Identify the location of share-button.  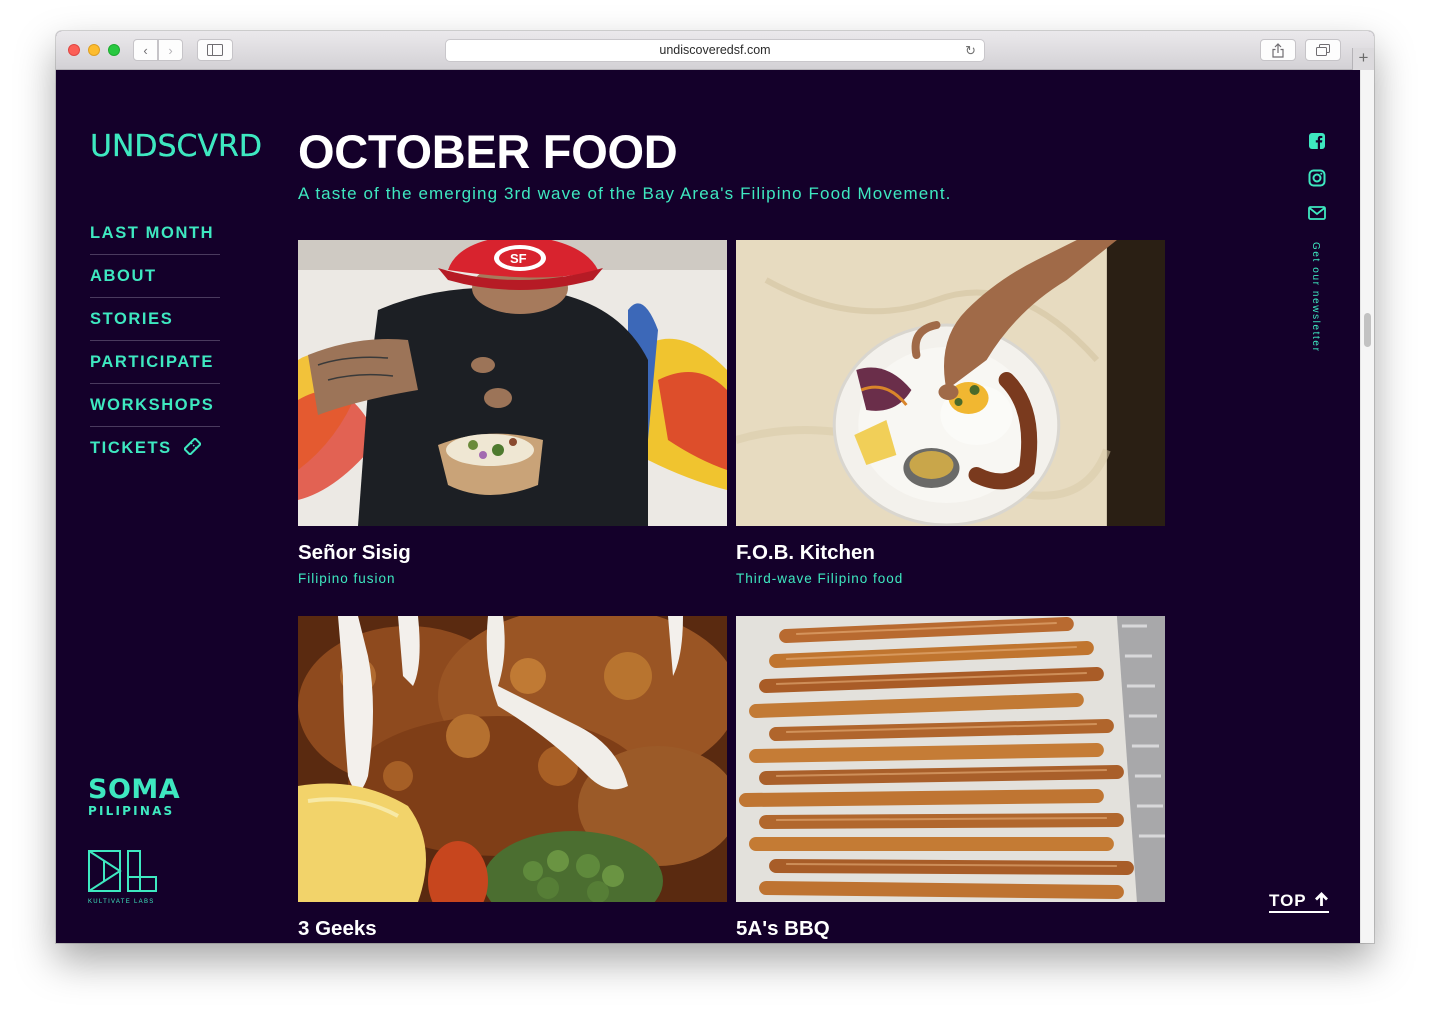
(1278, 50).